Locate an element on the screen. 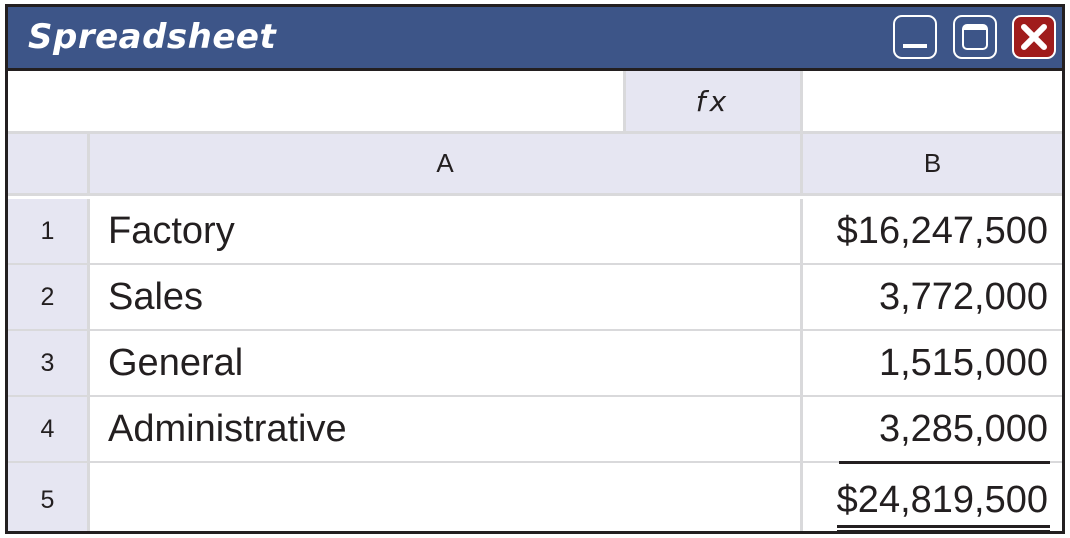  minimize-icon is located at coordinates (915, 46).